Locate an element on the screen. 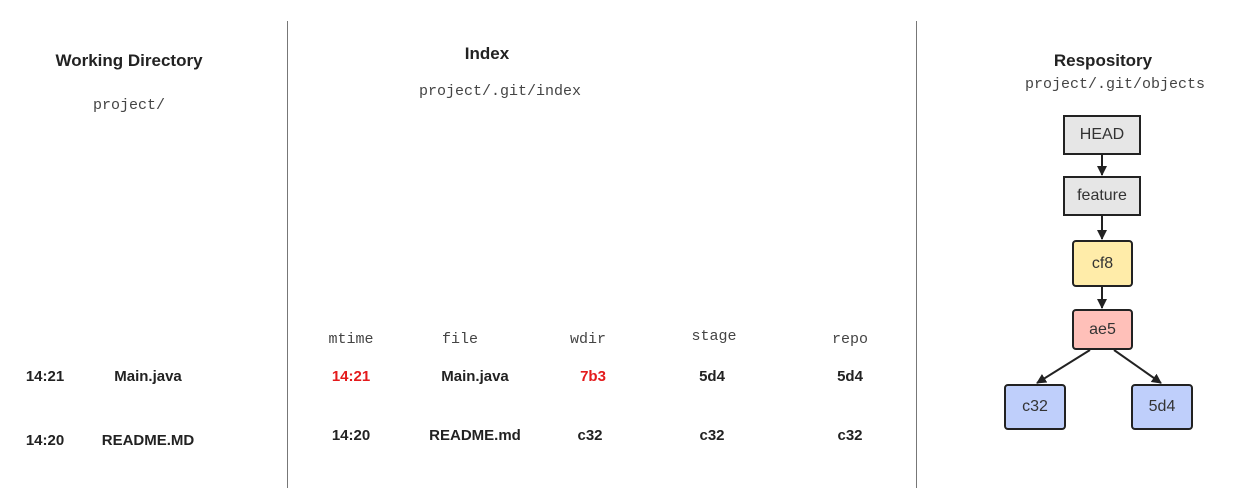 Image resolution: width=1233 pixels, height=488 pixels. feature-branch-node: feature is located at coordinates (1102, 196).